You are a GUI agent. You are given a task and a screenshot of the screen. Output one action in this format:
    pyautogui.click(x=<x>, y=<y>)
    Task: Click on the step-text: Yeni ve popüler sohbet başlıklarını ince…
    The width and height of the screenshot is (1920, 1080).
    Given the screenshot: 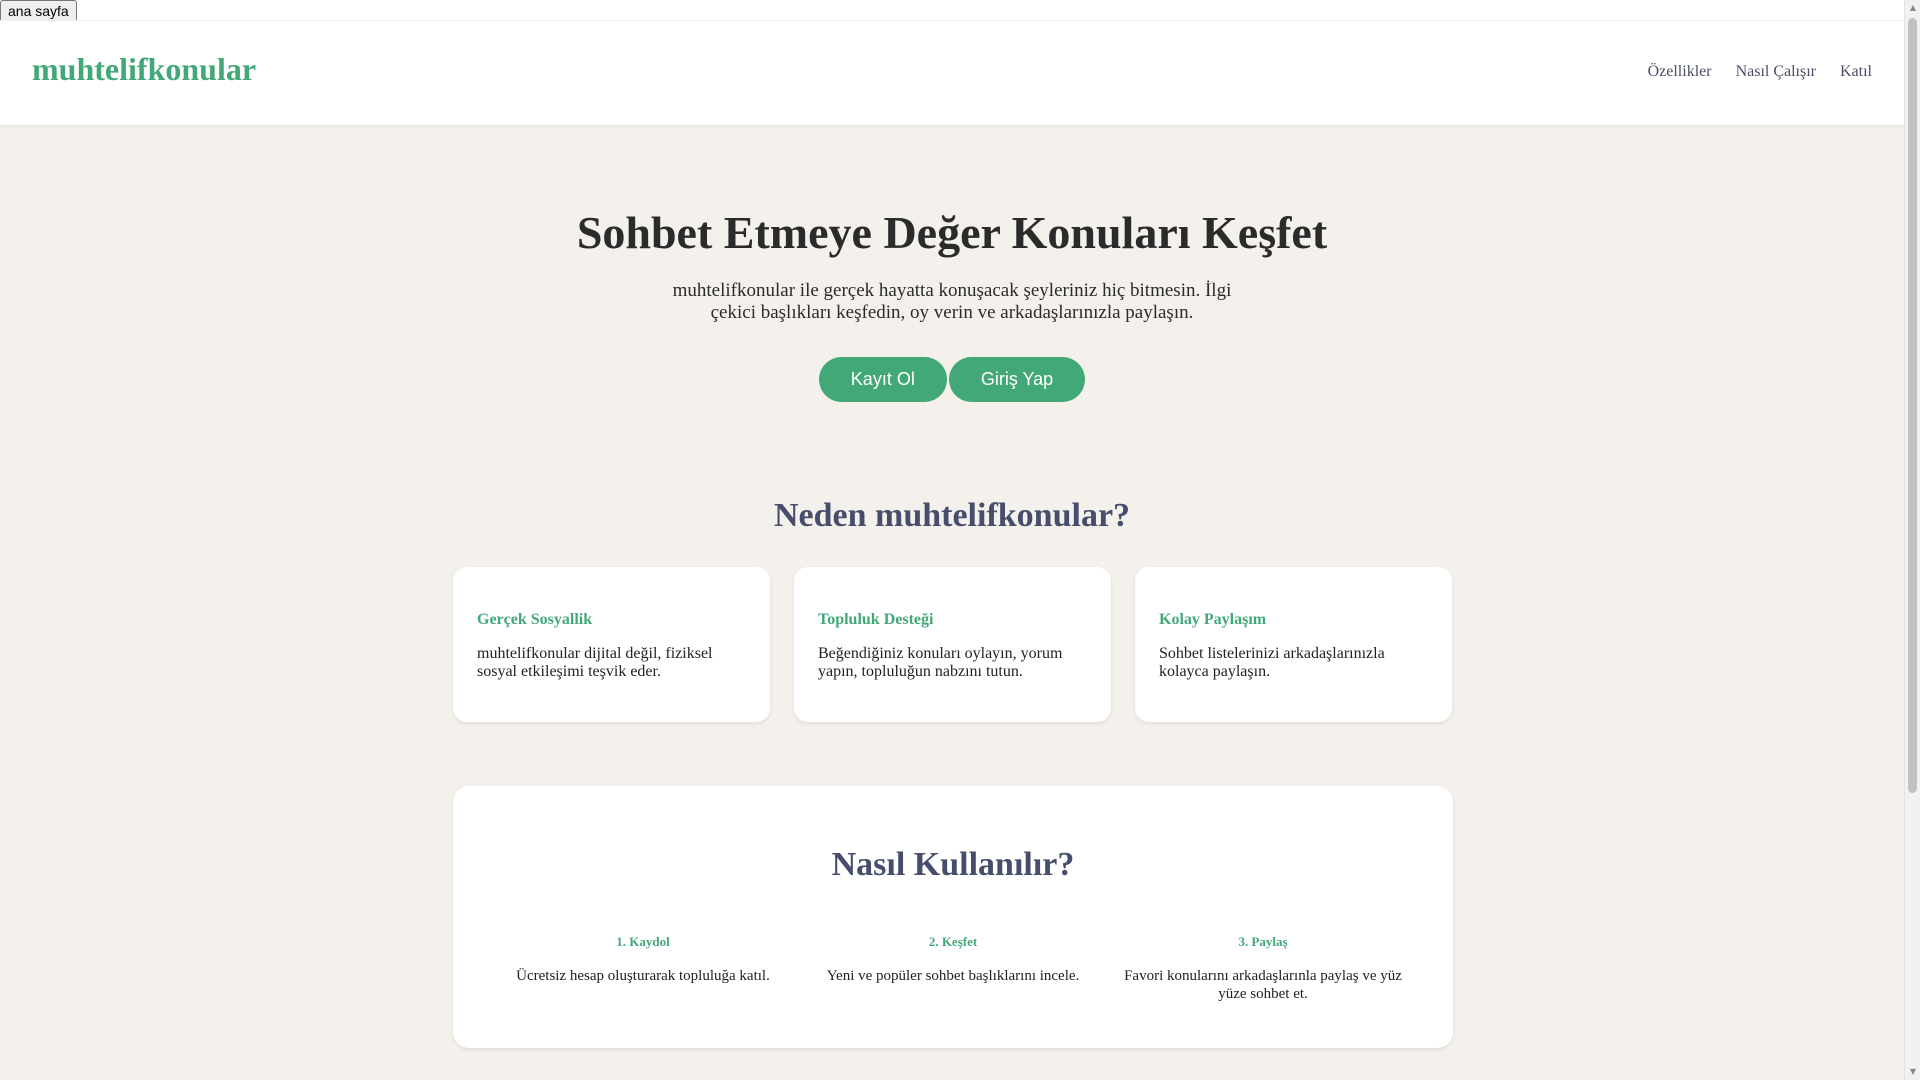 What is the action you would take?
    pyautogui.click(x=953, y=976)
    